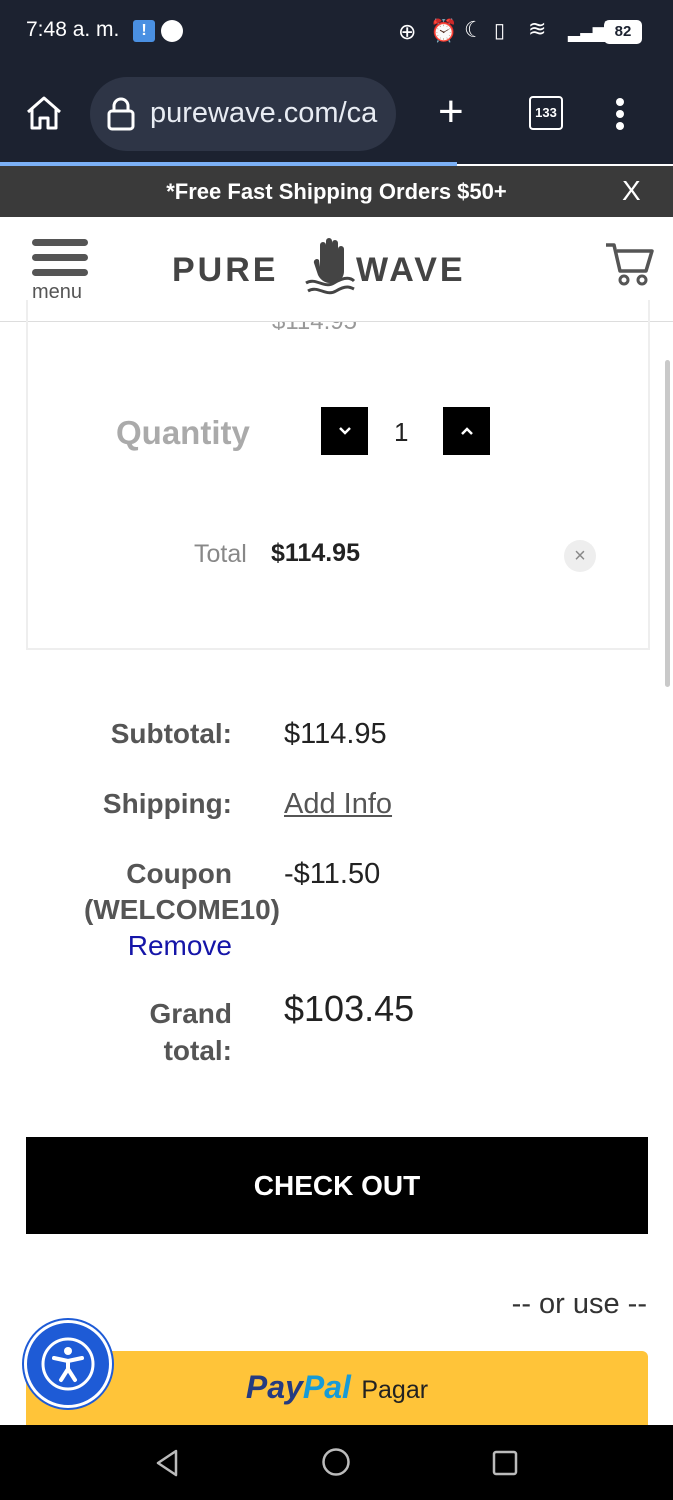  I want to click on back-icon, so click(167, 1465).